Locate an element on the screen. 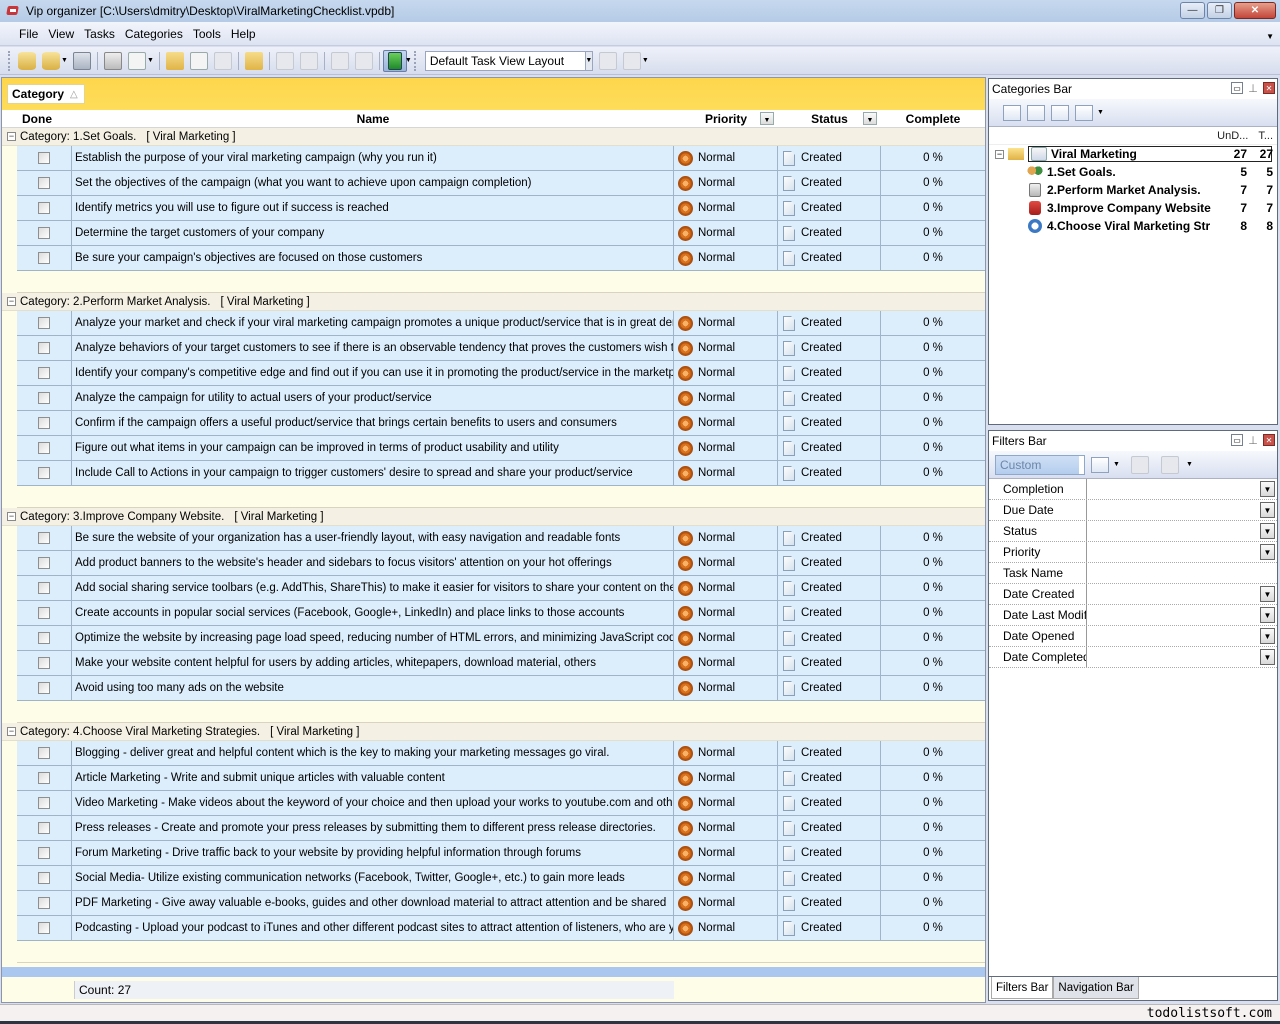 The width and height of the screenshot is (1280, 1024). edit-task-icon is located at coordinates (198, 60).